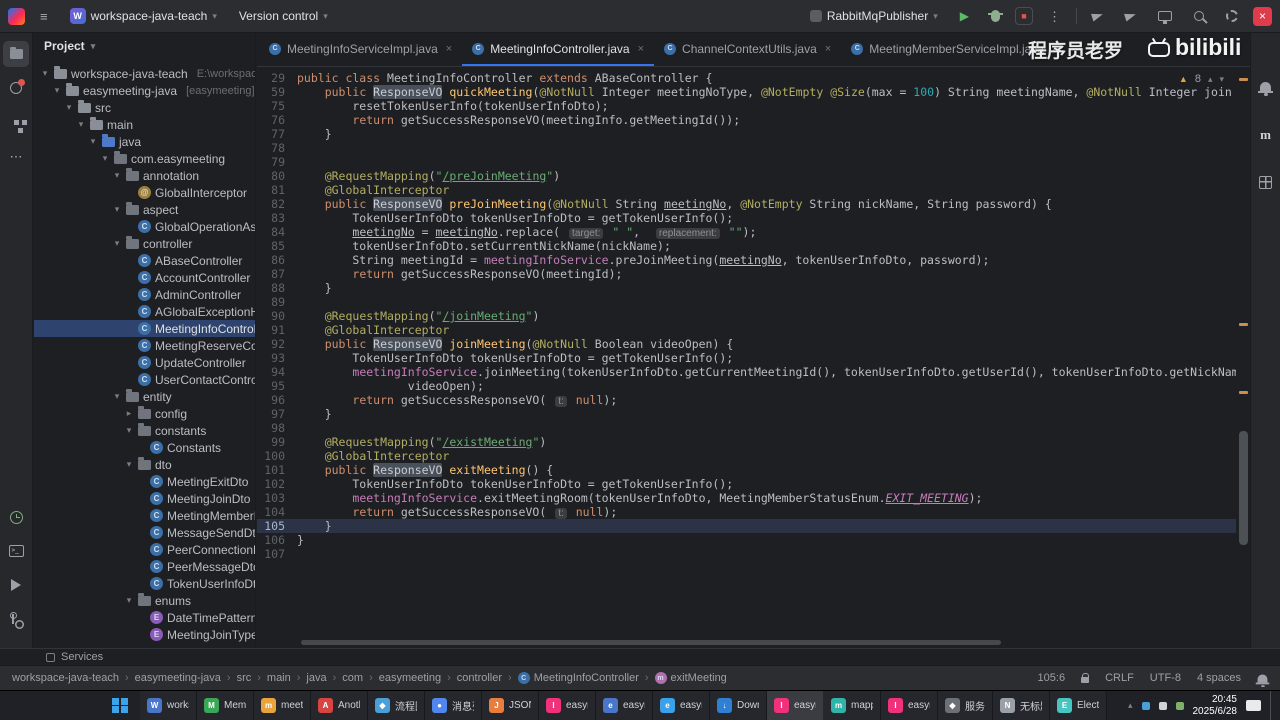 The width and height of the screenshot is (1280, 720). What do you see at coordinates (277, 260) in the screenshot?
I see `line-number: 86` at bounding box center [277, 260].